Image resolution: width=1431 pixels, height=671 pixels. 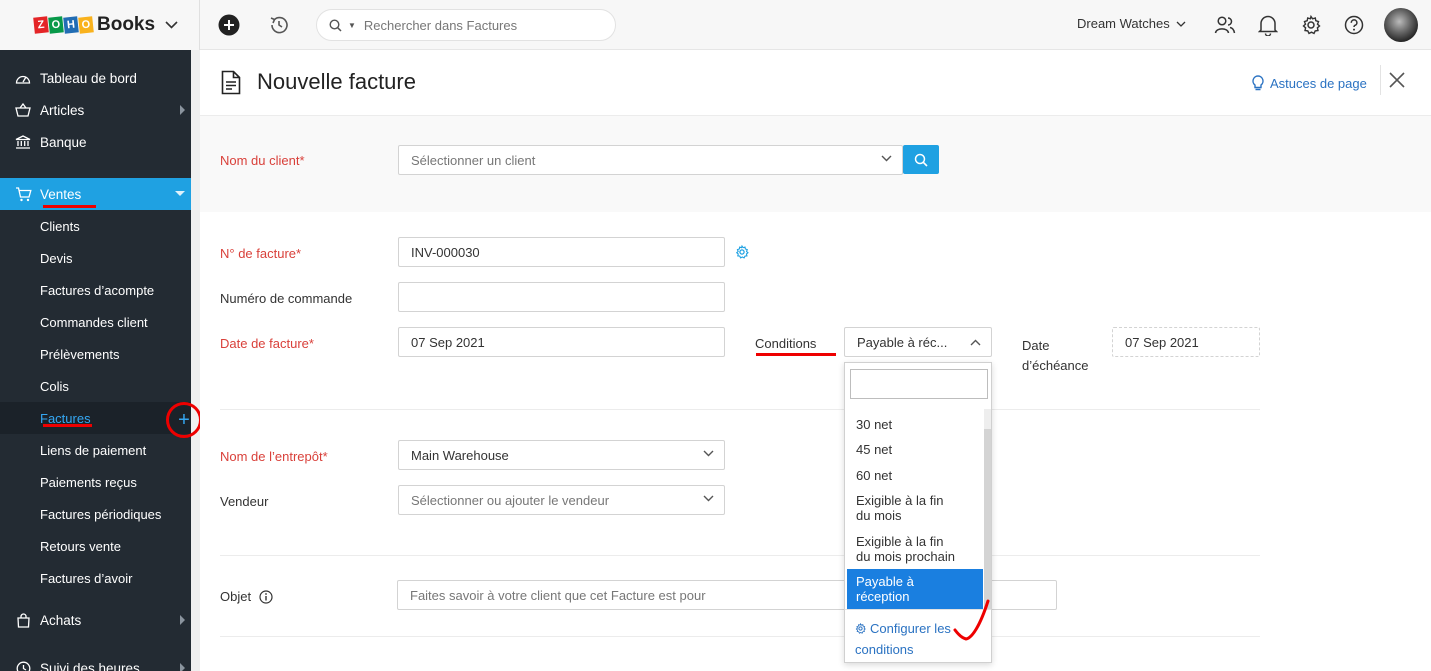 I want to click on sidebar-subitem-sales-orders: Commandes client, so click(x=95, y=322).